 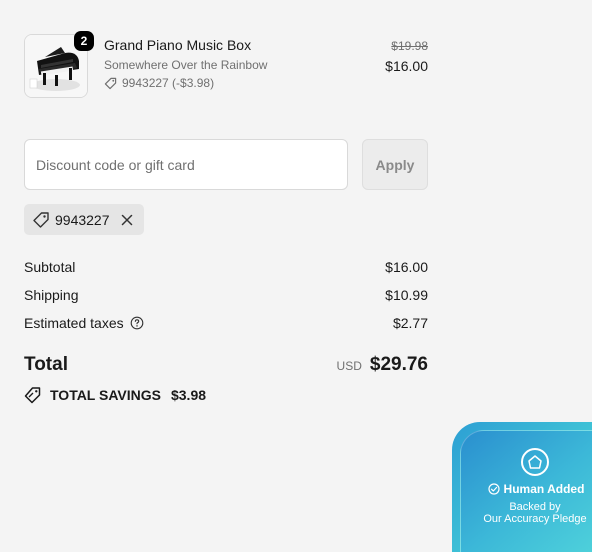 I want to click on pledge-title-row: Human Added, so click(x=531, y=489).